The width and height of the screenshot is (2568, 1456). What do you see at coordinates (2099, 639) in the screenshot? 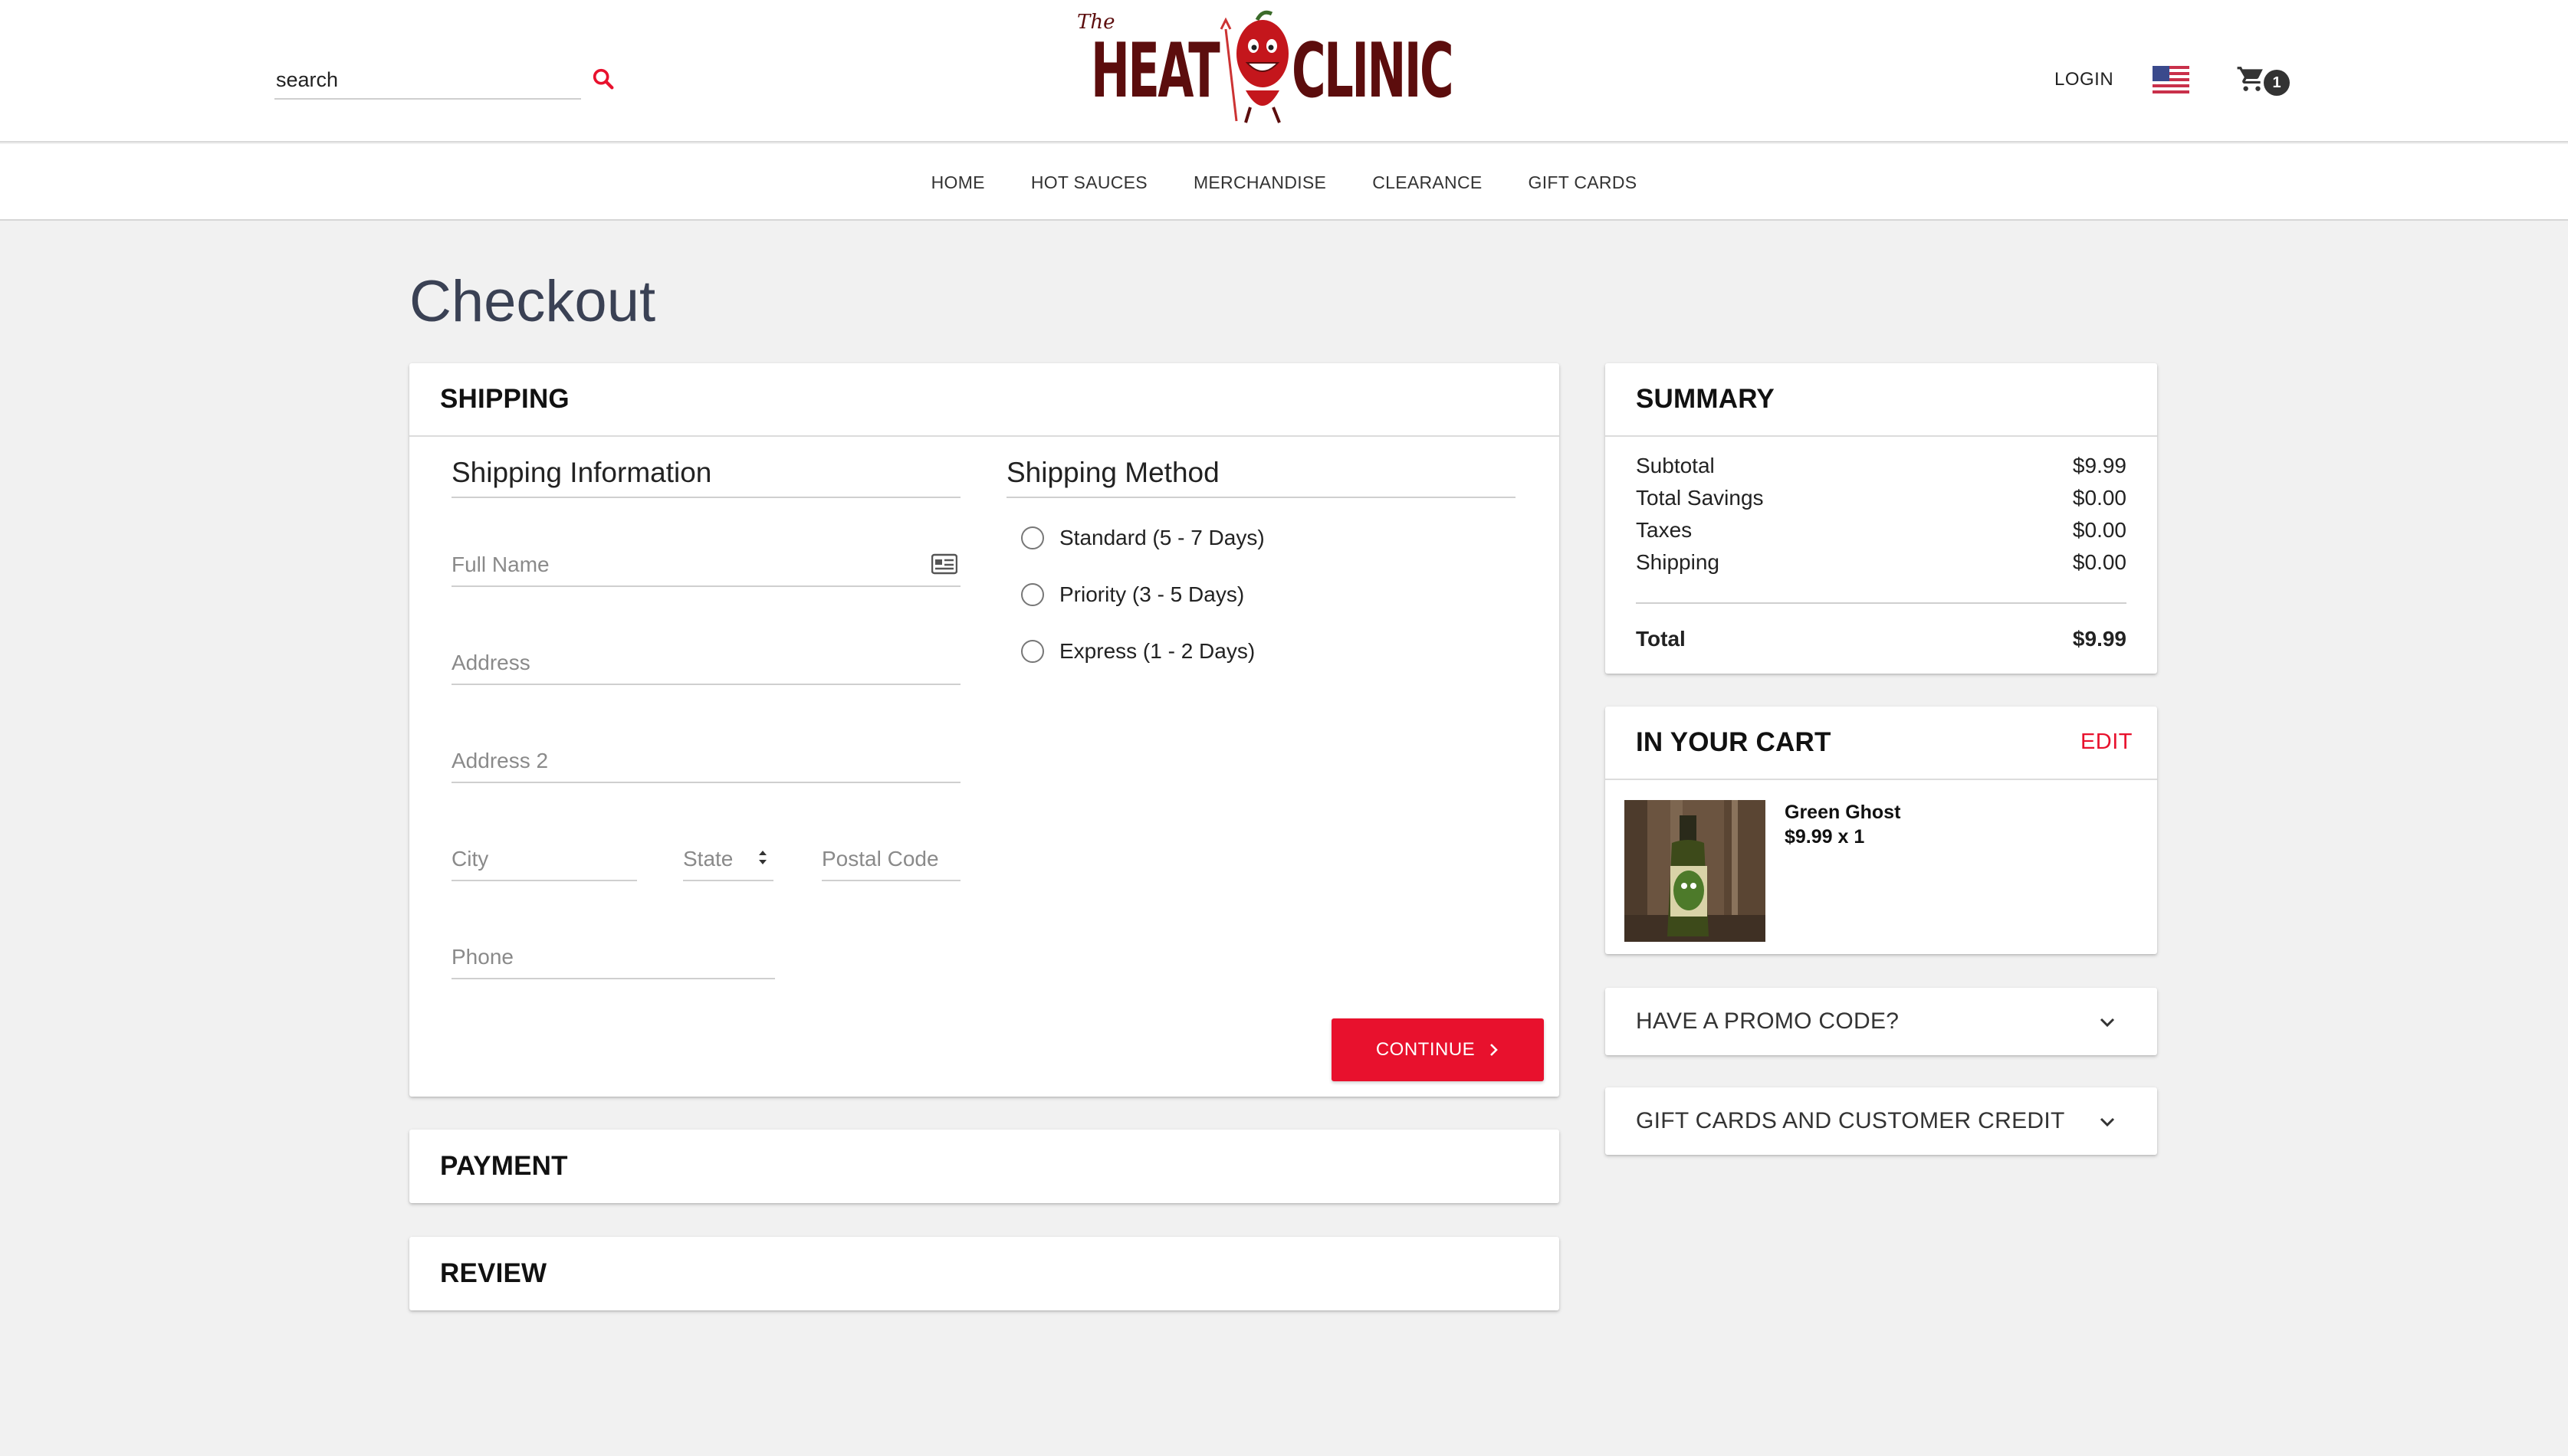
I see `summary-total-value: $9.99` at bounding box center [2099, 639].